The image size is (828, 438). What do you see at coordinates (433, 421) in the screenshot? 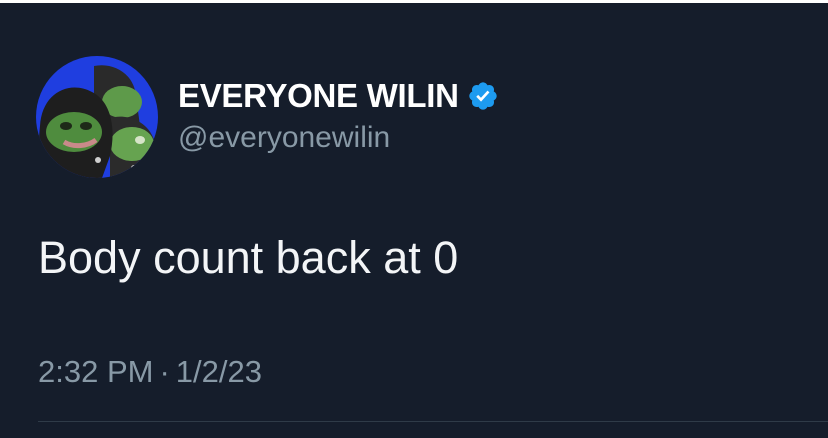
I see `divider` at bounding box center [433, 421].